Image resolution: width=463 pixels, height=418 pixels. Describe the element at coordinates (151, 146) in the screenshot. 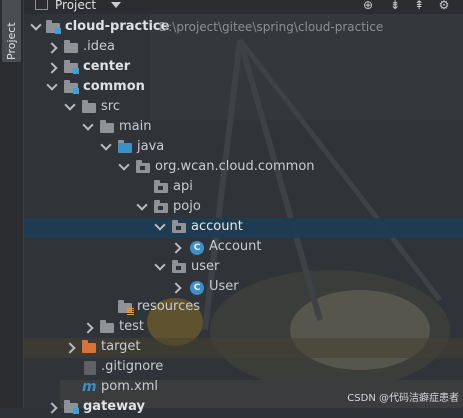

I see `java-label: java` at that location.